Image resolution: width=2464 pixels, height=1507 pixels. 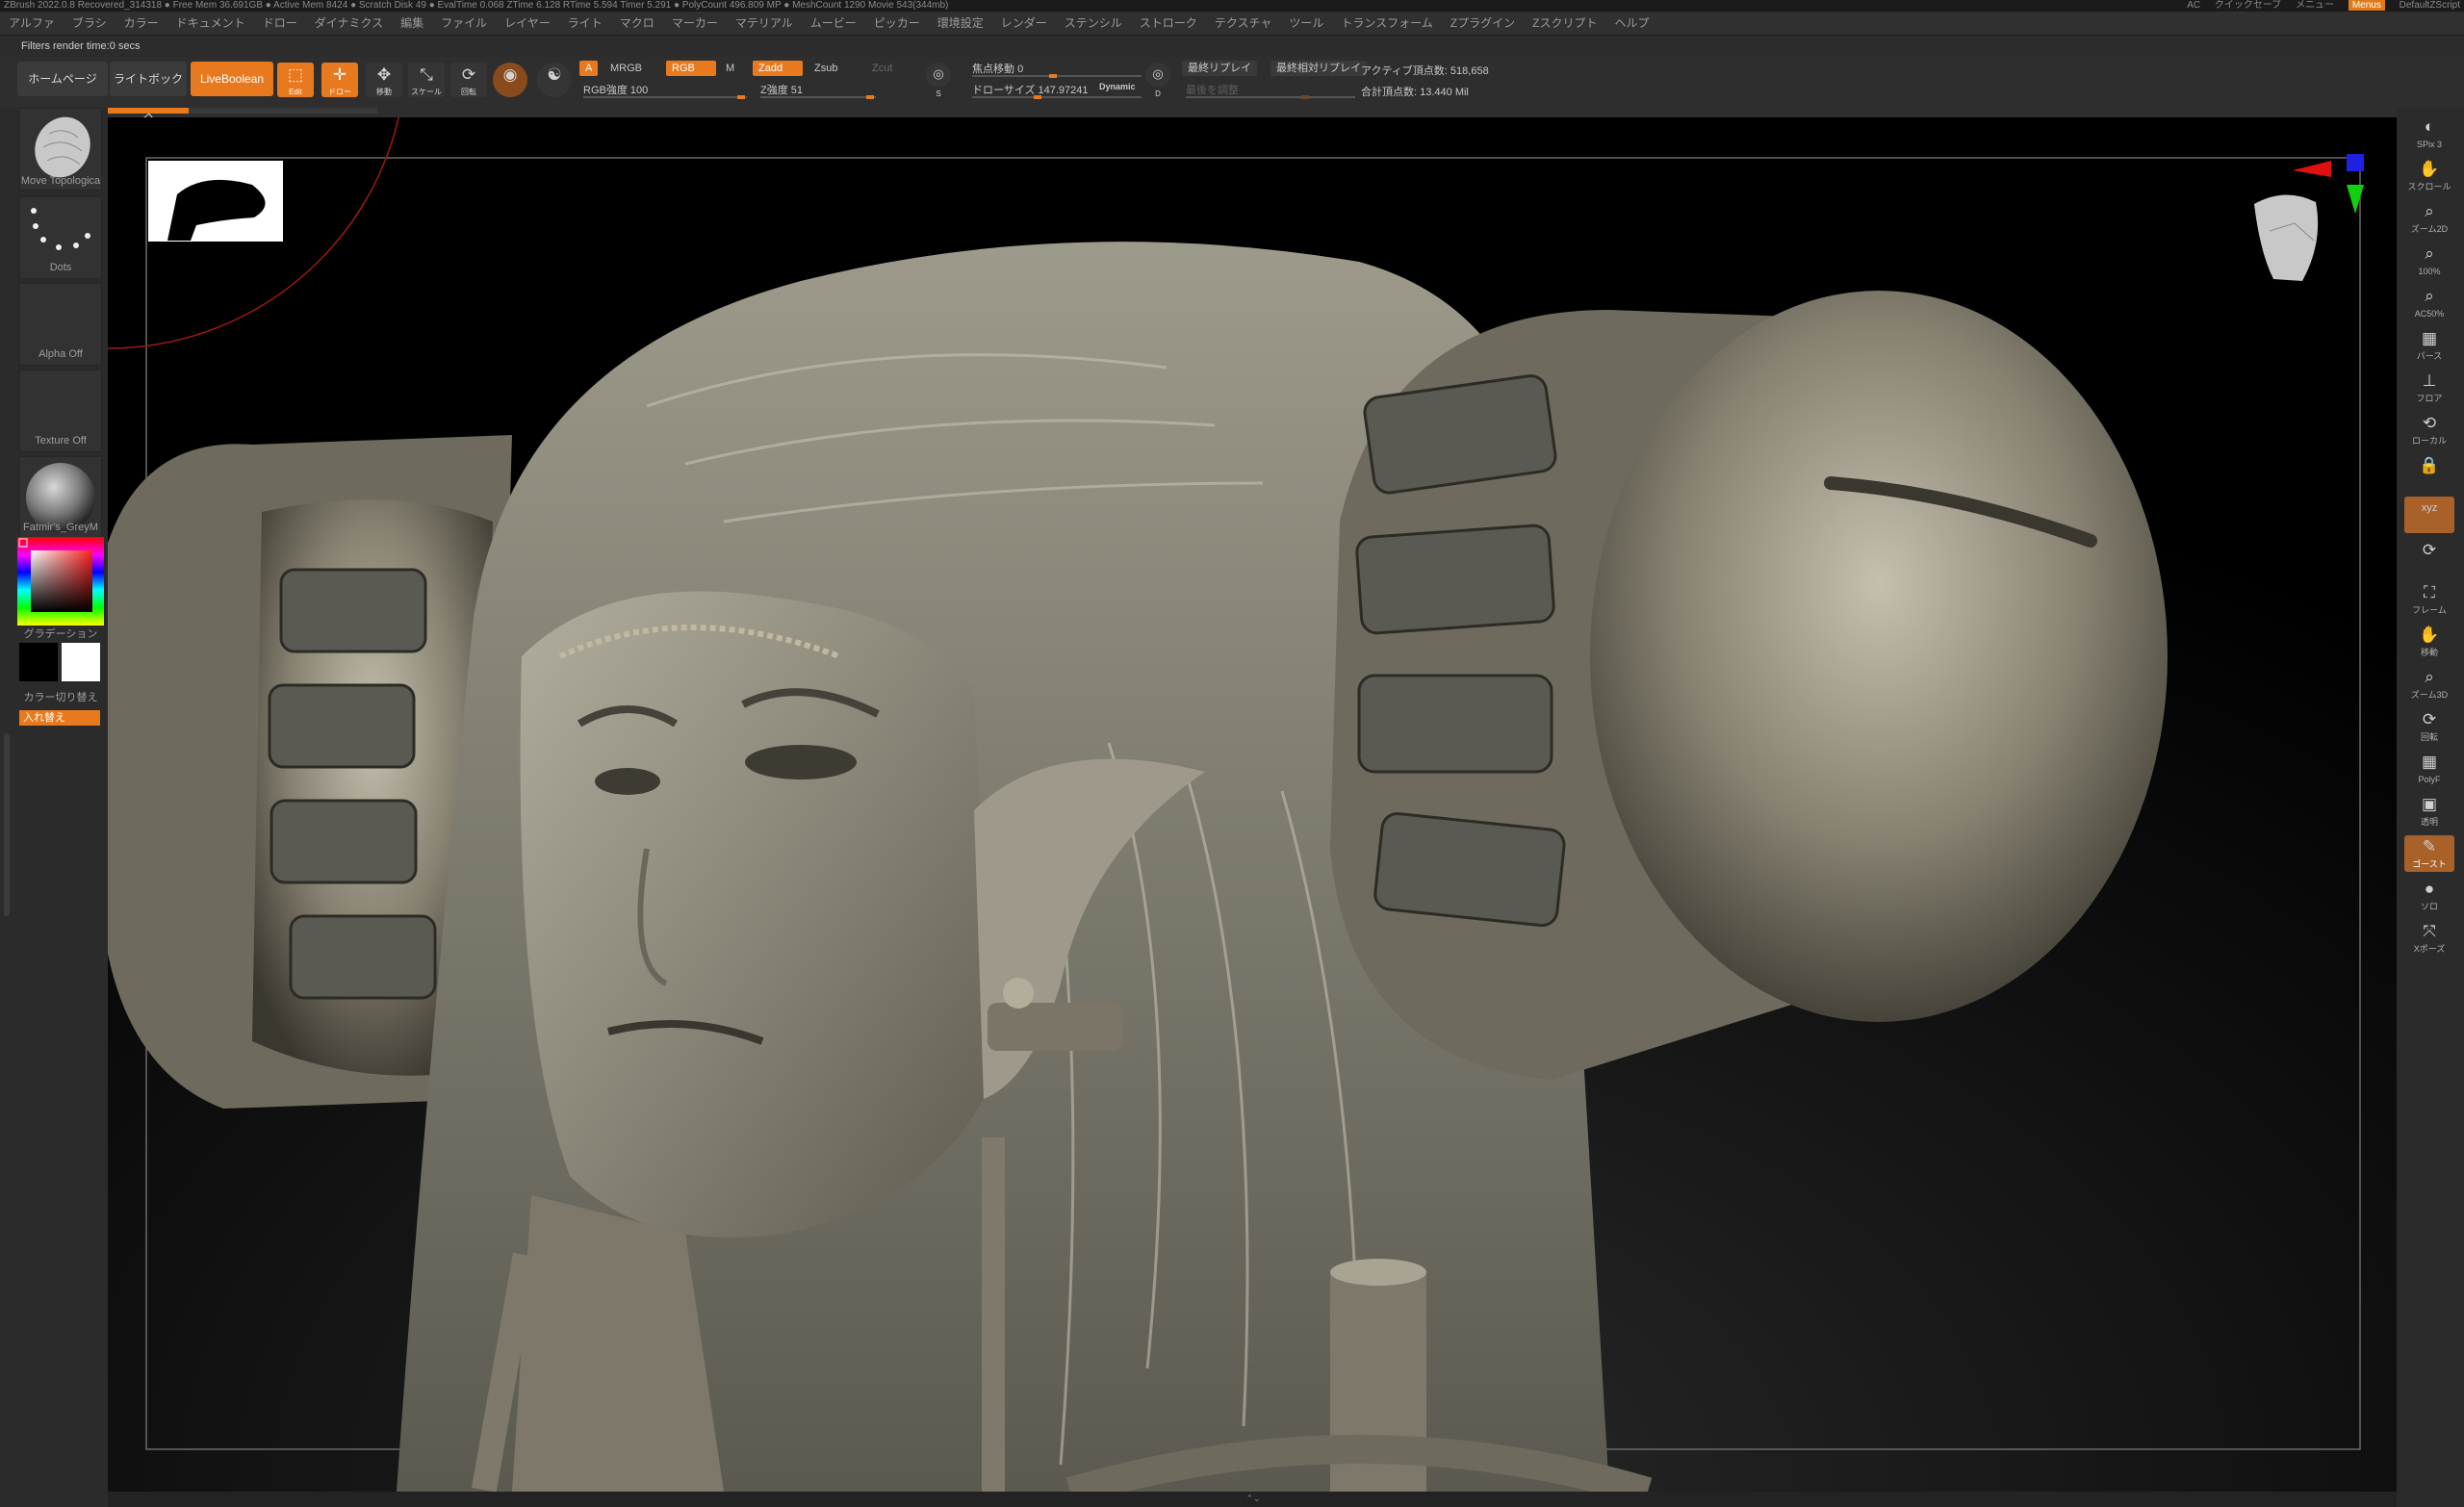 What do you see at coordinates (141, 23) in the screenshot?
I see `menu-item: カラー` at bounding box center [141, 23].